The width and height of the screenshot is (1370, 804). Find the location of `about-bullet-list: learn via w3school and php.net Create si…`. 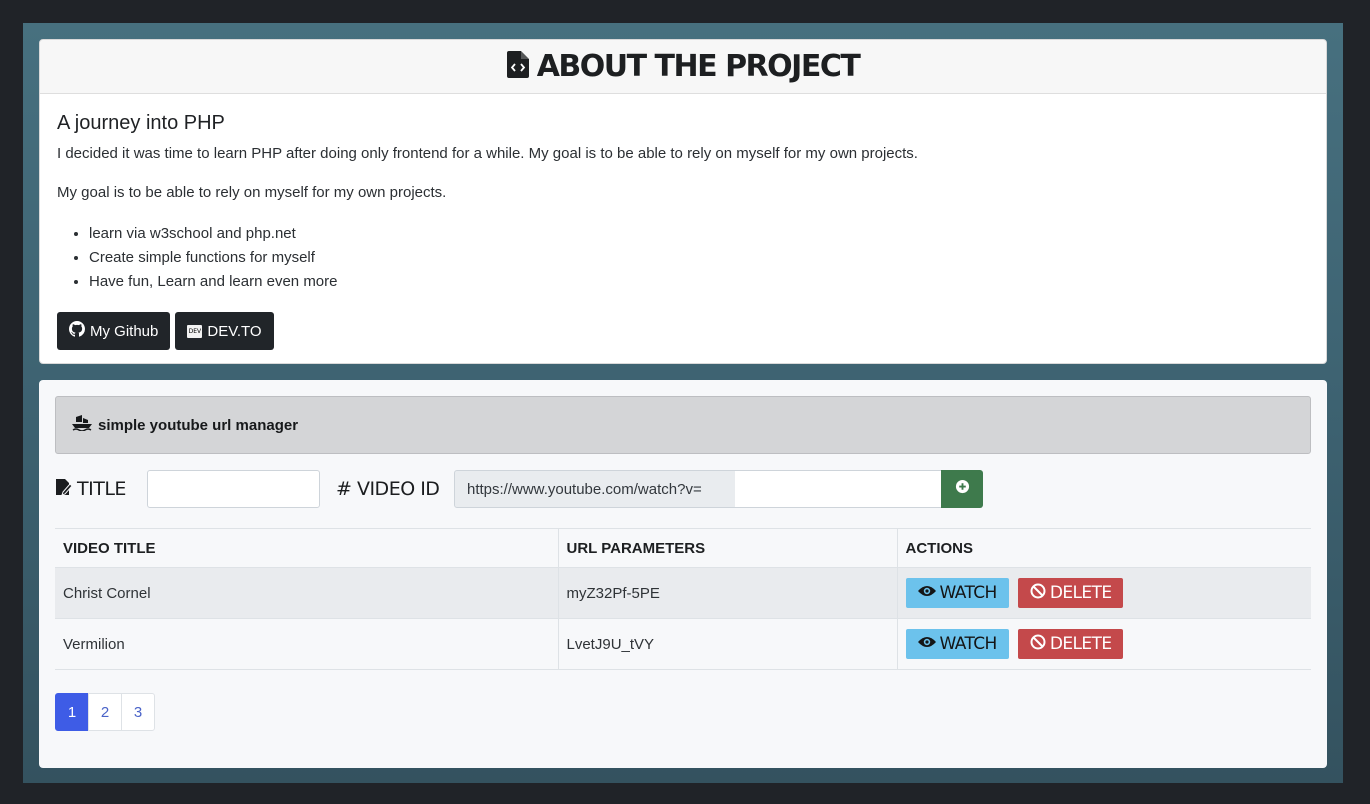

about-bullet-list: learn via w3school and php.net Create si… is located at coordinates (699, 258).